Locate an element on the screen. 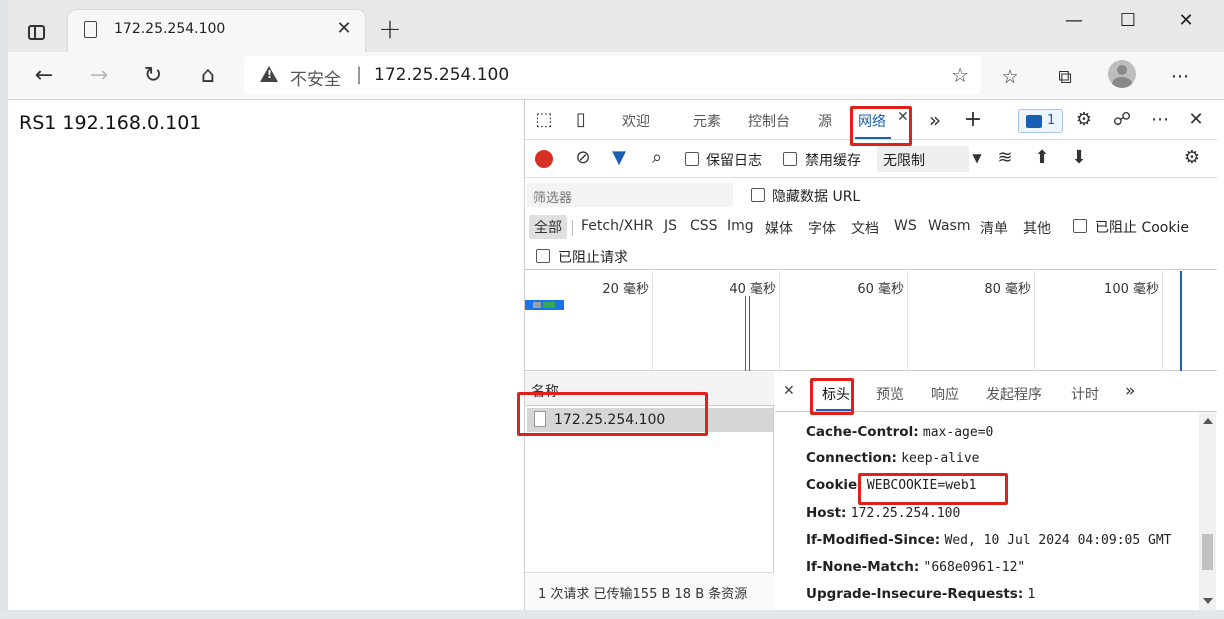  hide-data-urls-checkbox is located at coordinates (758, 195).